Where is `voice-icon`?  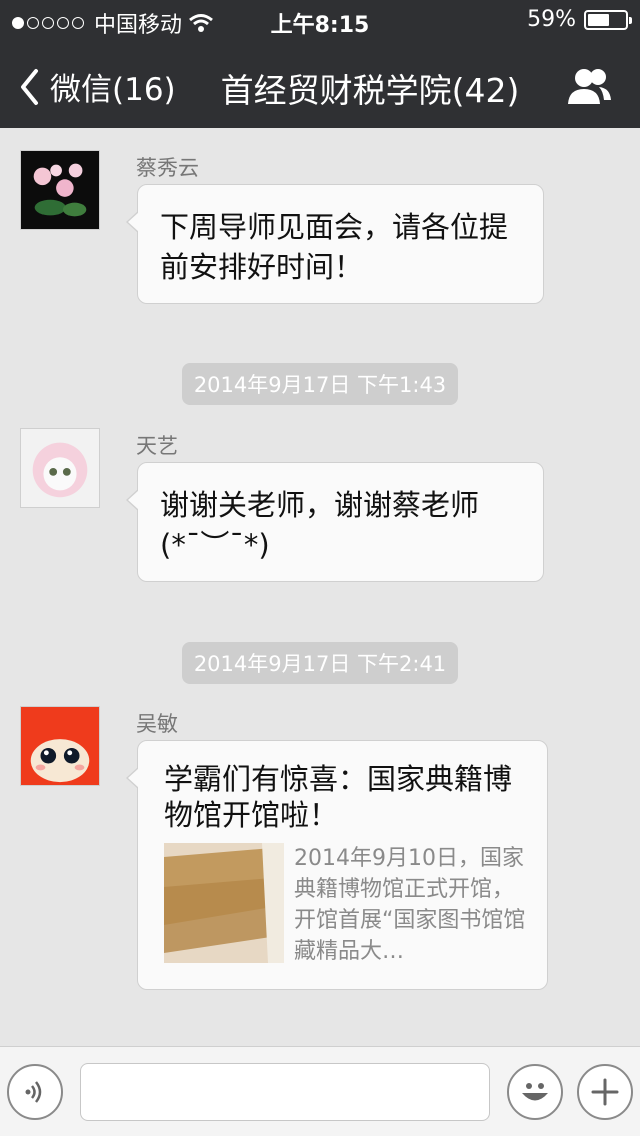
voice-icon is located at coordinates (33, 1092).